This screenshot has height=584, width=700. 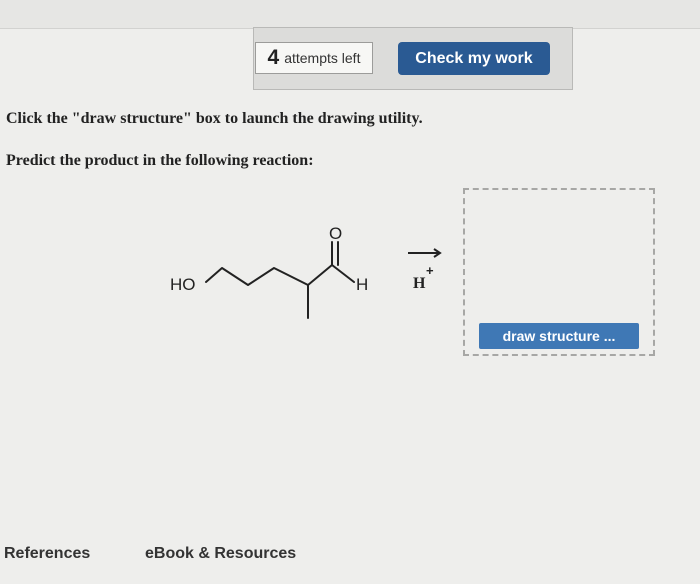 I want to click on top-band, so click(x=350, y=14).